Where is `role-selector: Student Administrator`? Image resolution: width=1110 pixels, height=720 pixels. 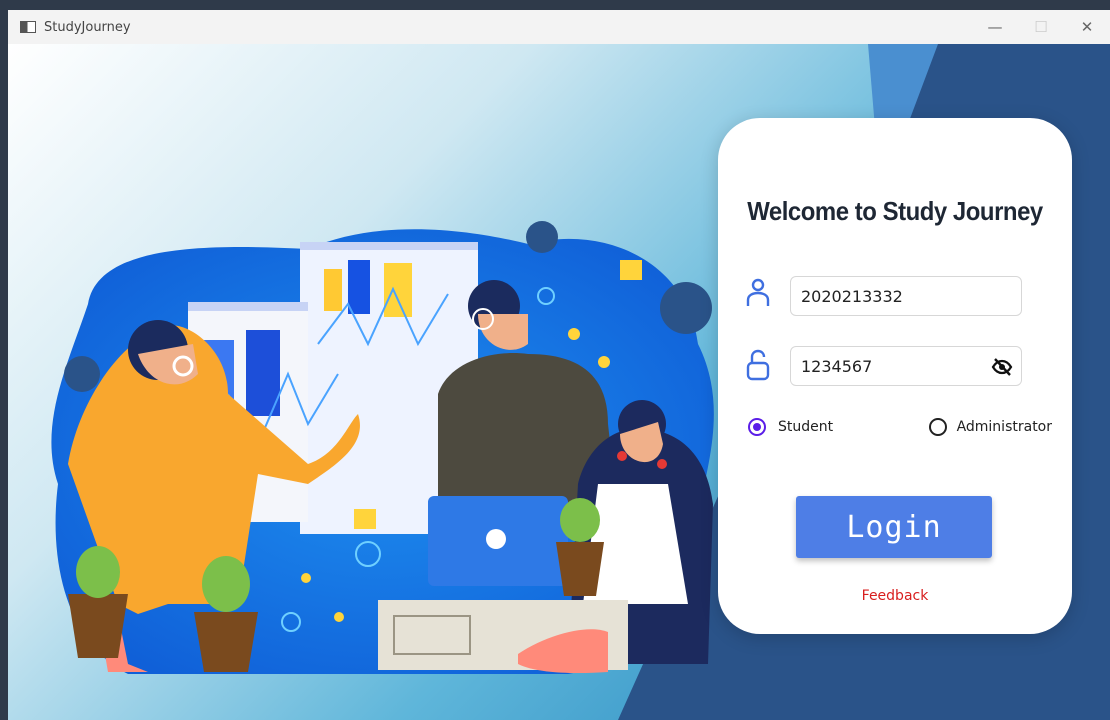
role-selector: Student Administrator is located at coordinates (900, 427).